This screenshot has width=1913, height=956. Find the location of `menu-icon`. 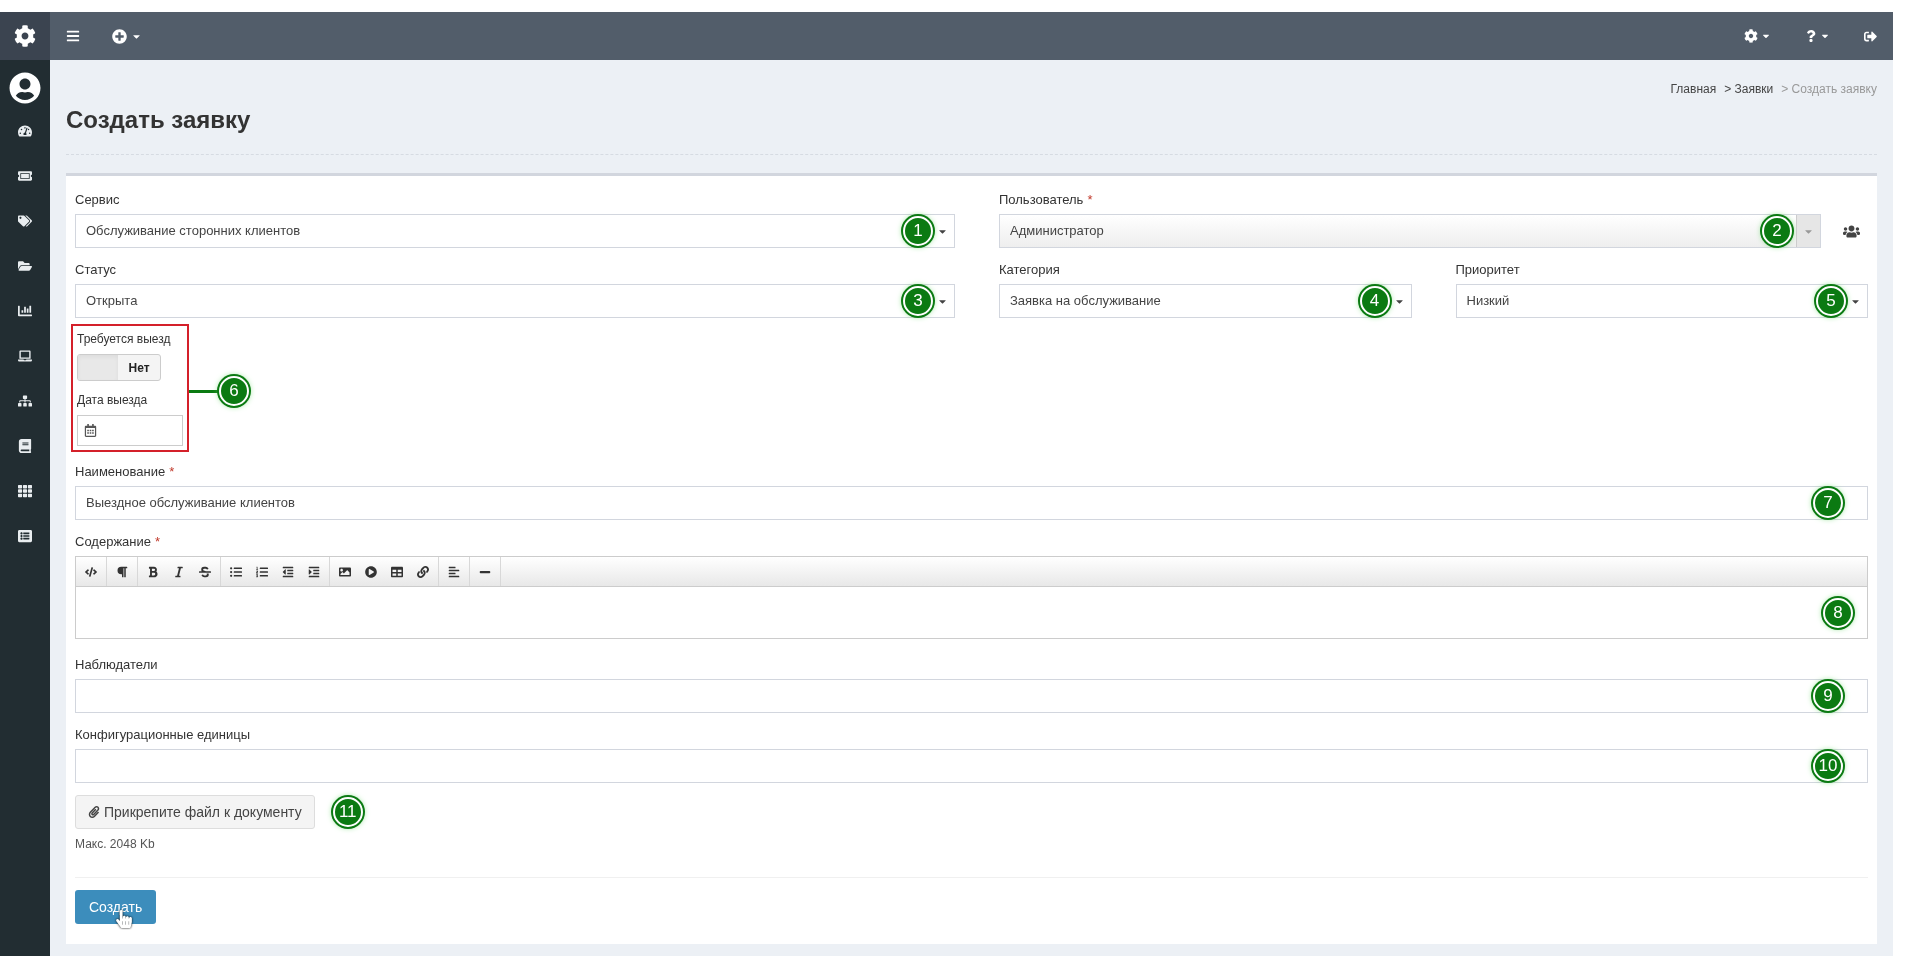

menu-icon is located at coordinates (73, 36).